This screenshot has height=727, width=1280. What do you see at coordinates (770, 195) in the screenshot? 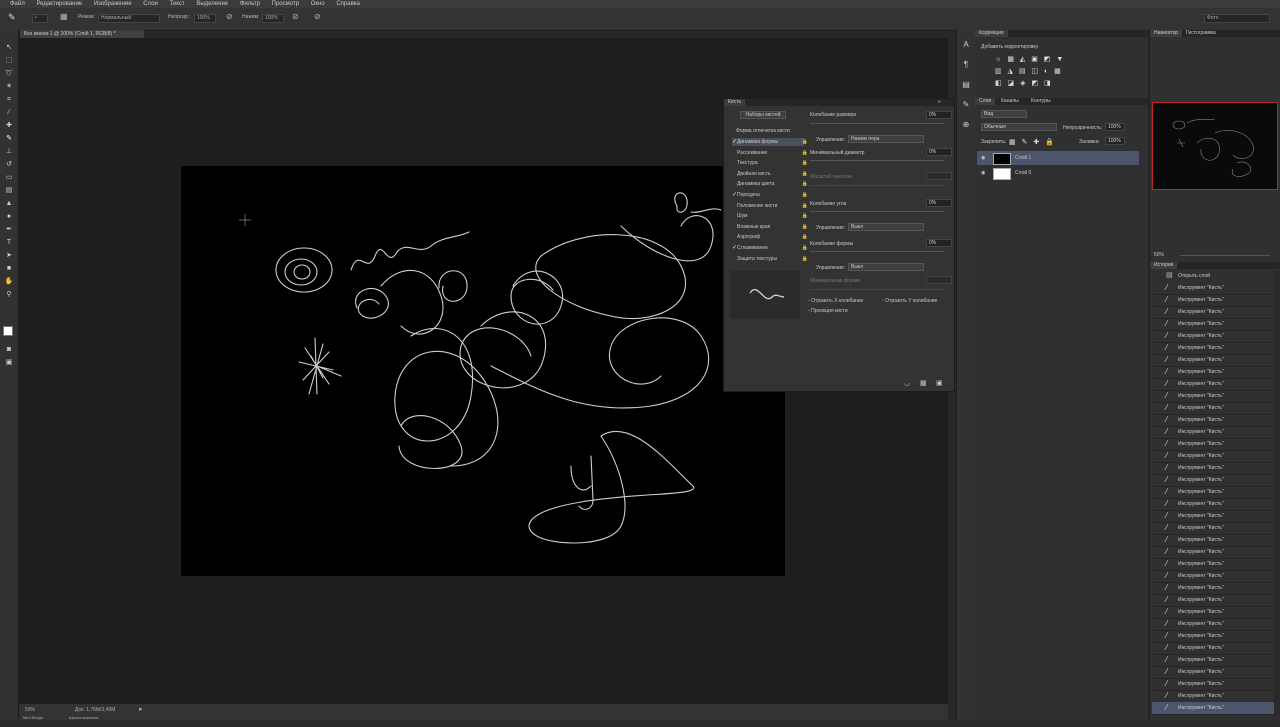
I see `brush-option-item: ✓Передача 🔒` at bounding box center [770, 195].